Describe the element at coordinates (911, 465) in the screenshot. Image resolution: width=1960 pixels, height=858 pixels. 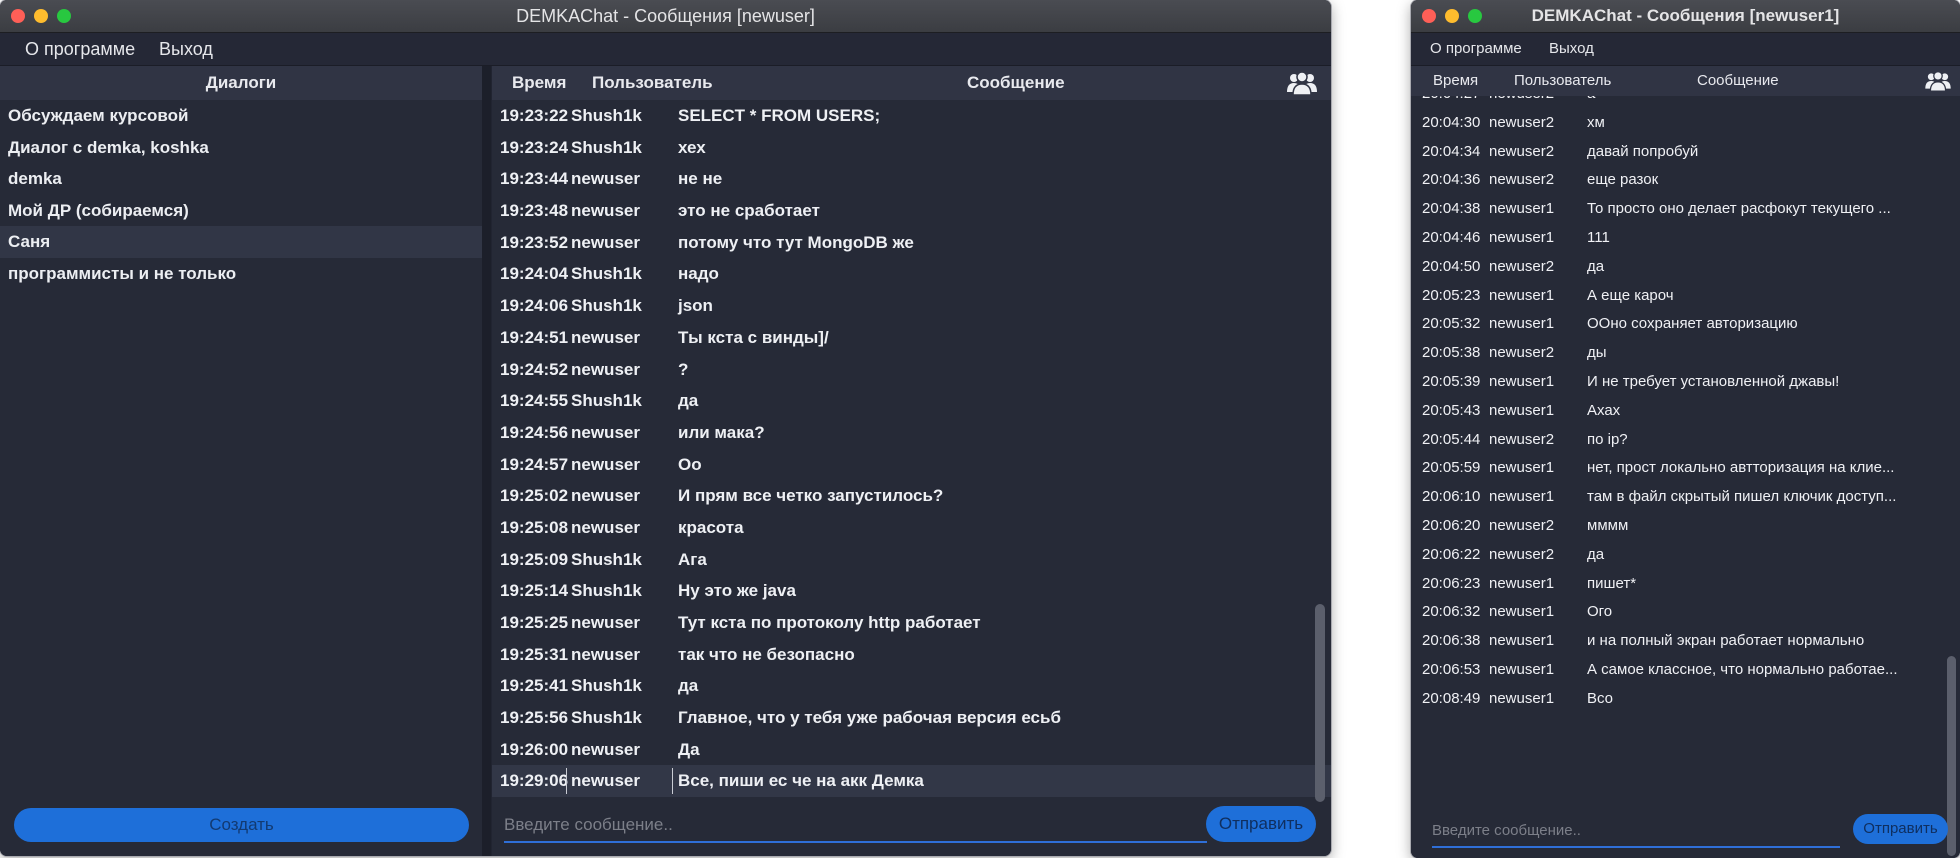
I see `message-row: 19:24:57 newuser Оо` at that location.